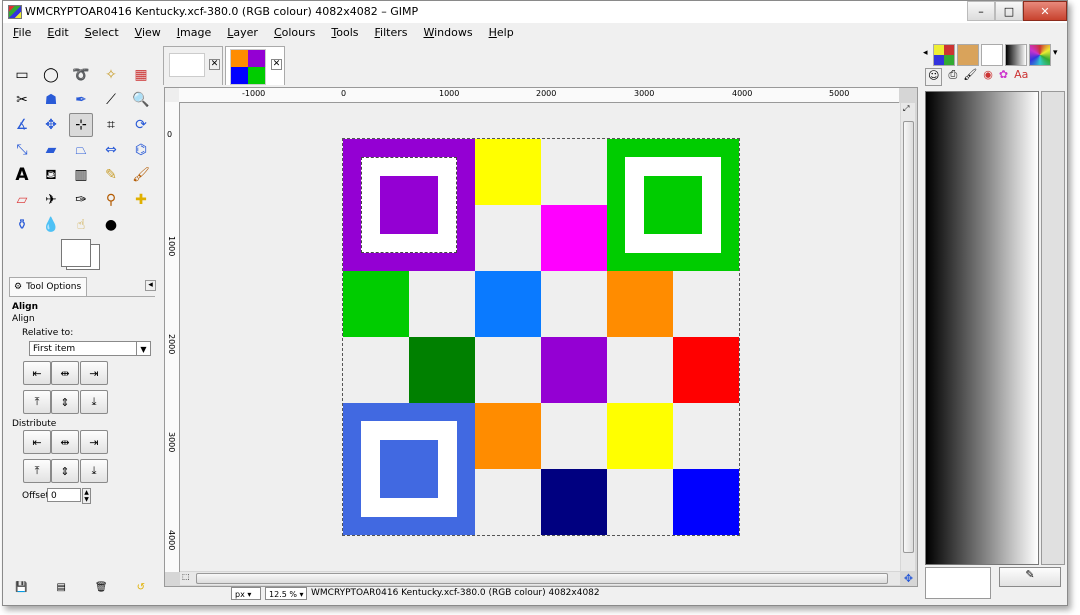 The width and height of the screenshot is (1080, 615). I want to click on scale-icon: ⤡, so click(22, 150).